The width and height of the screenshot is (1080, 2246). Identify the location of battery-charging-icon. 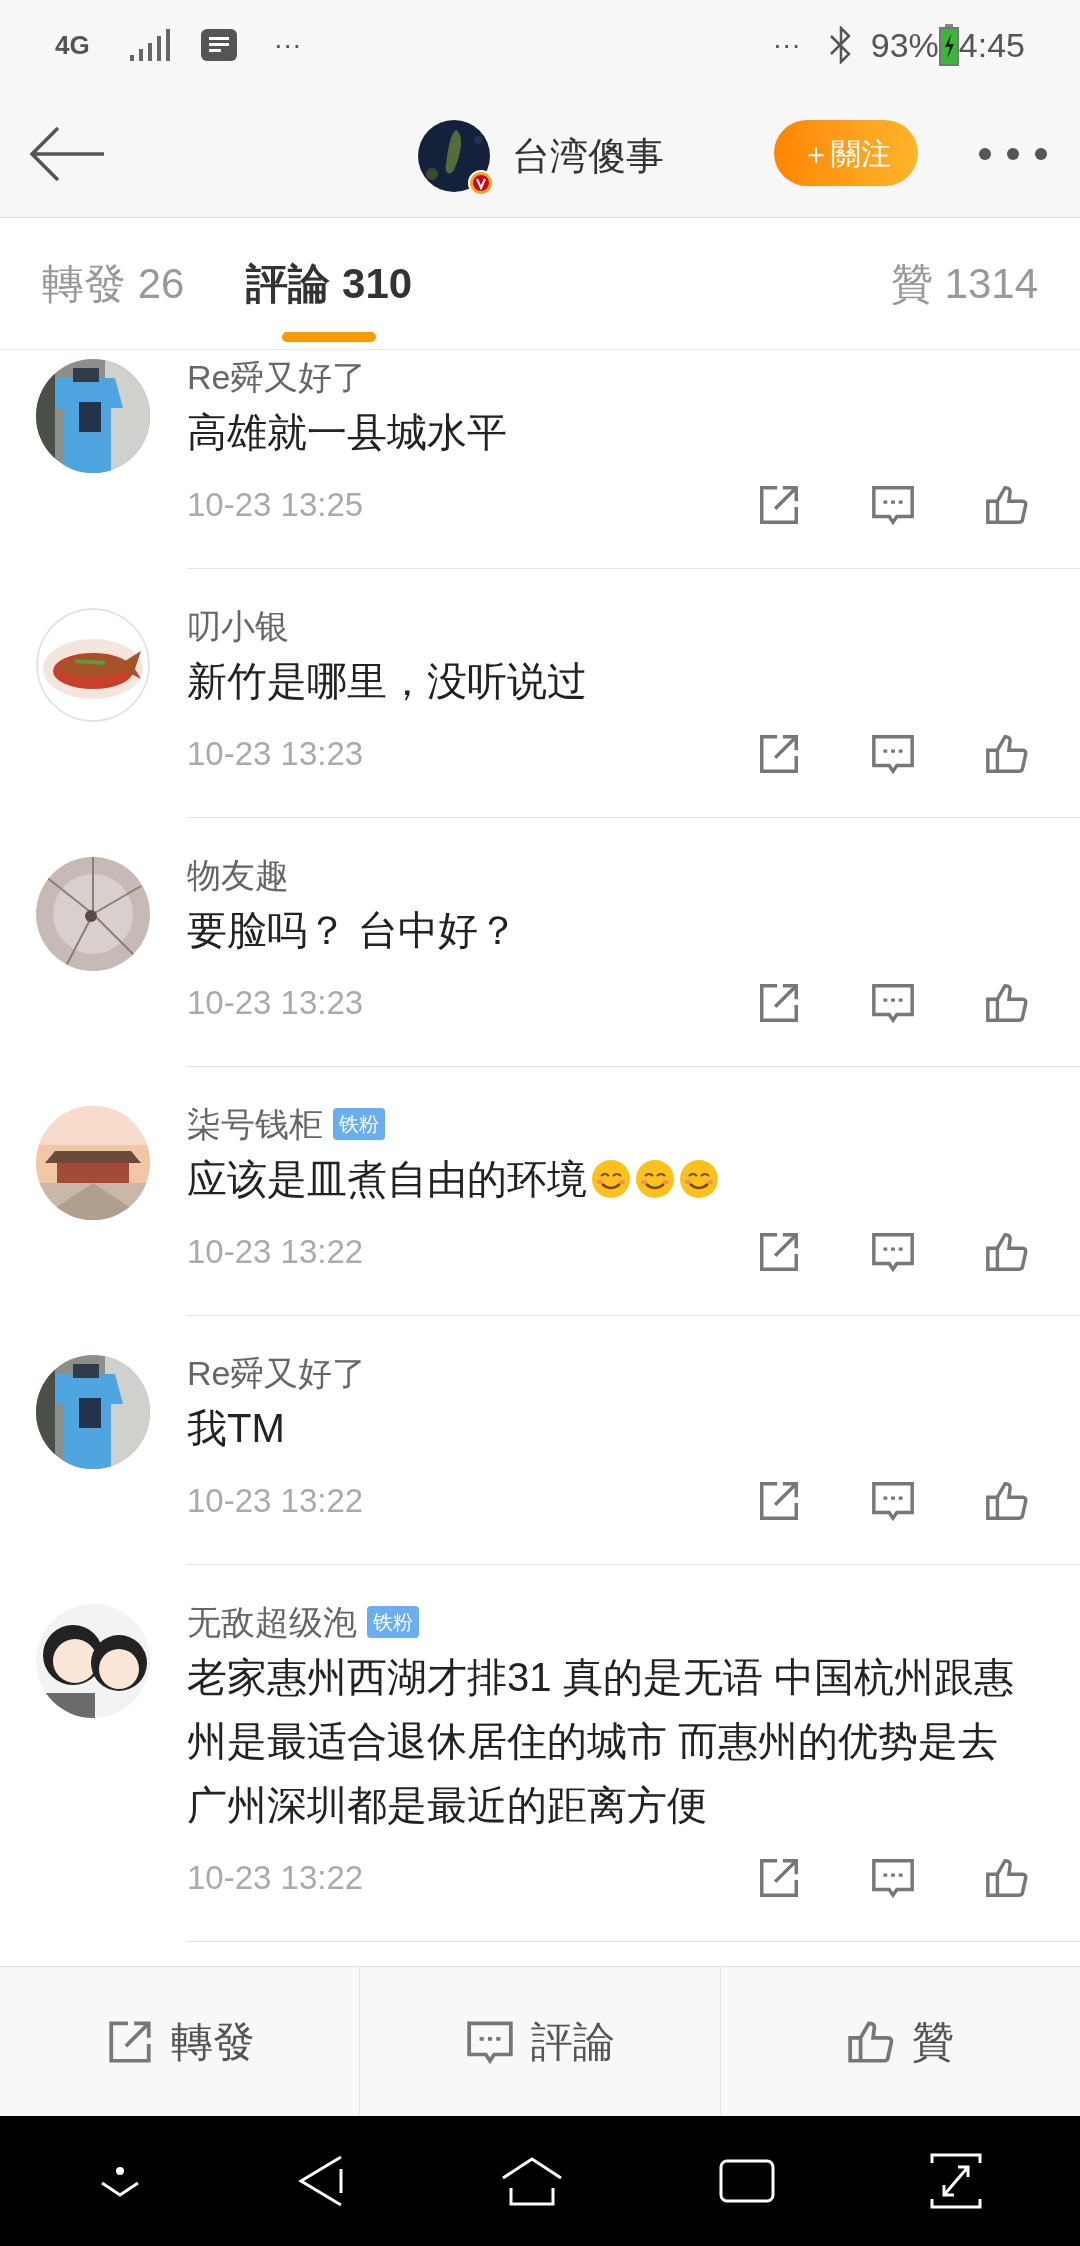
(948, 45).